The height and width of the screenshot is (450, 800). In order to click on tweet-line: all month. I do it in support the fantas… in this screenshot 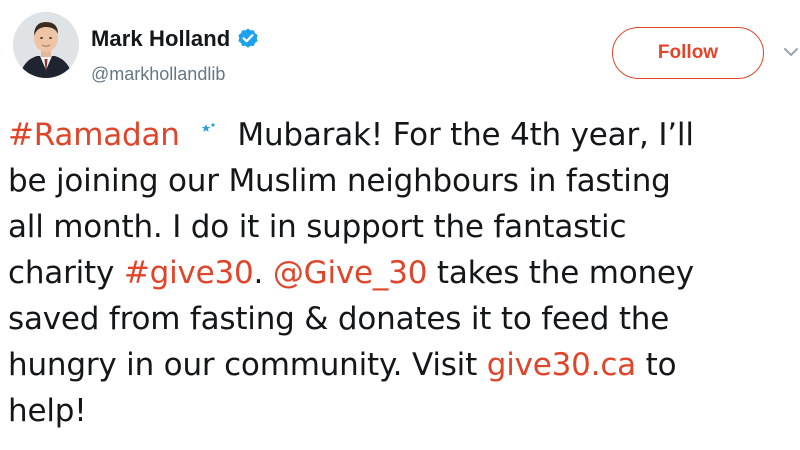, I will do `click(403, 227)`.